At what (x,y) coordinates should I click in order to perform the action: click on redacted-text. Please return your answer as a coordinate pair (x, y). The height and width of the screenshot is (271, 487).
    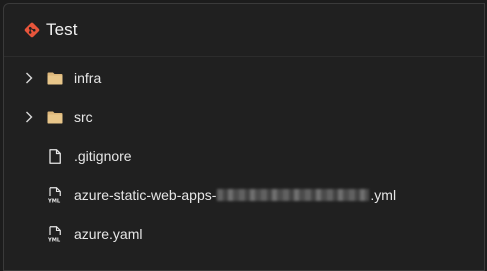
    Looking at the image, I should click on (293, 195).